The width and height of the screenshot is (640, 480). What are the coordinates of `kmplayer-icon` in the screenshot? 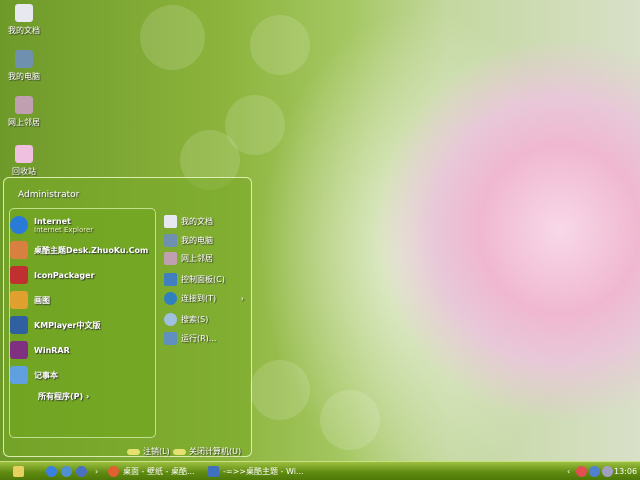 It's located at (19, 325).